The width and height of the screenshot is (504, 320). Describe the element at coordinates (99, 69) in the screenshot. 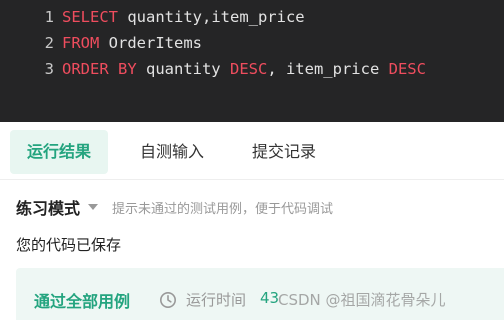

I see `sql-keyword: ORDER BY` at that location.